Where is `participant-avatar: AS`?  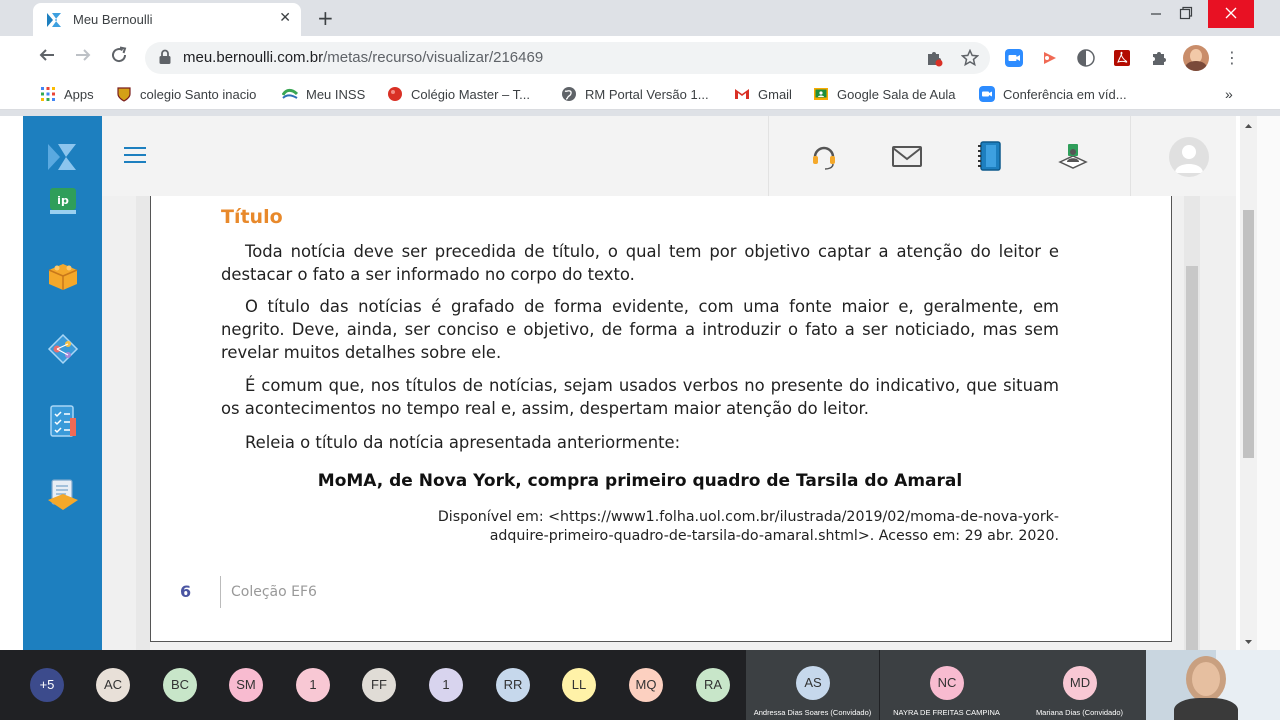 participant-avatar: AS is located at coordinates (813, 683).